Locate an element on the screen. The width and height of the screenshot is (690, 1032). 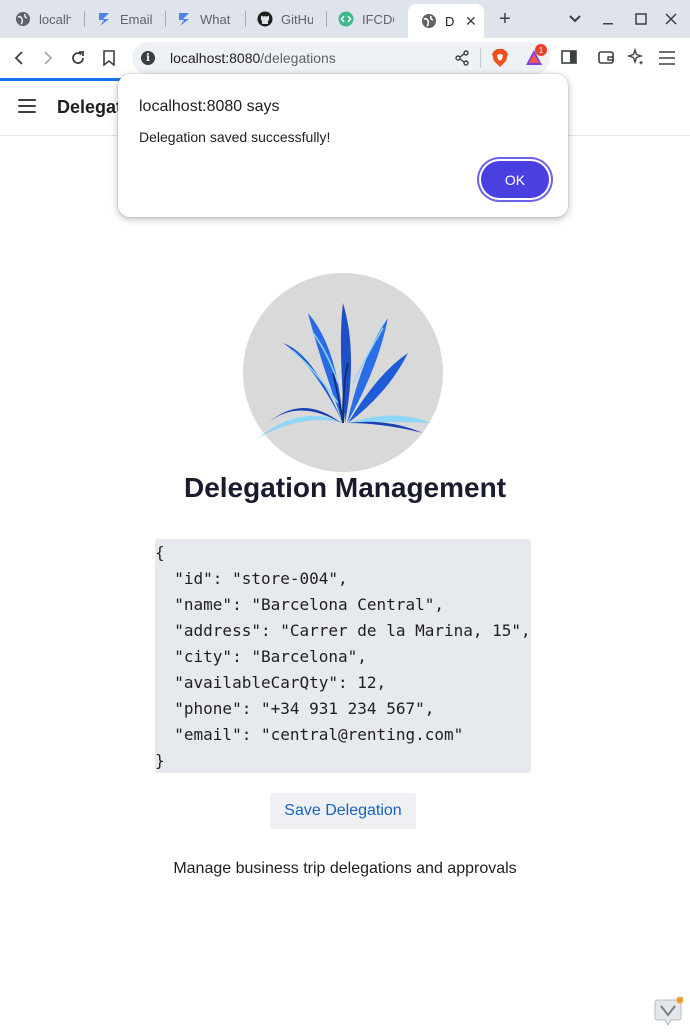
dialog-title: localhost:8080 says is located at coordinates (209, 106).